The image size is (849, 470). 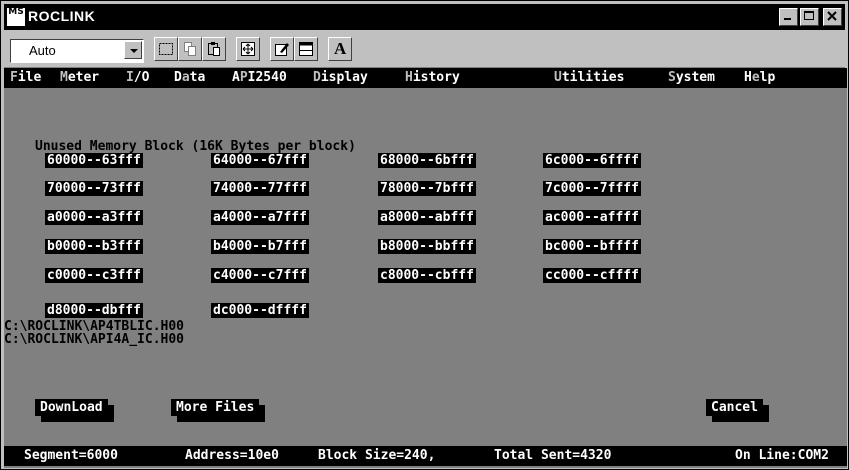 I want to click on fit-icon, so click(x=248, y=49).